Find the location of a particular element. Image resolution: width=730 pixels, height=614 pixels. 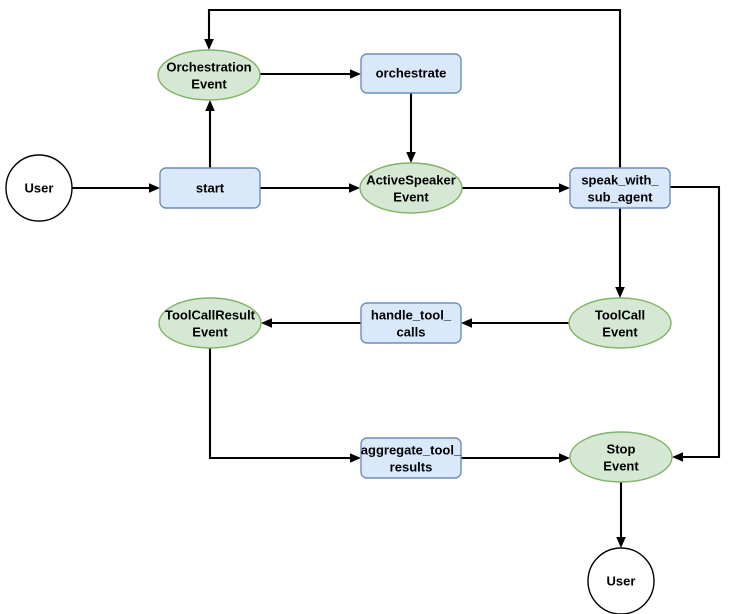

node-tool-call-event-label-line1: ToolCall is located at coordinates (620, 314).